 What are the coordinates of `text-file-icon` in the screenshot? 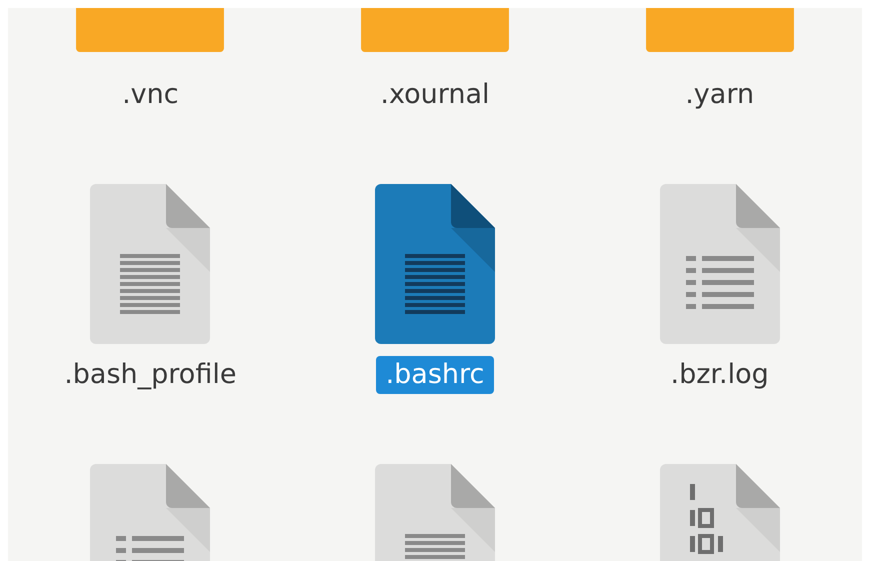 It's located at (434, 264).